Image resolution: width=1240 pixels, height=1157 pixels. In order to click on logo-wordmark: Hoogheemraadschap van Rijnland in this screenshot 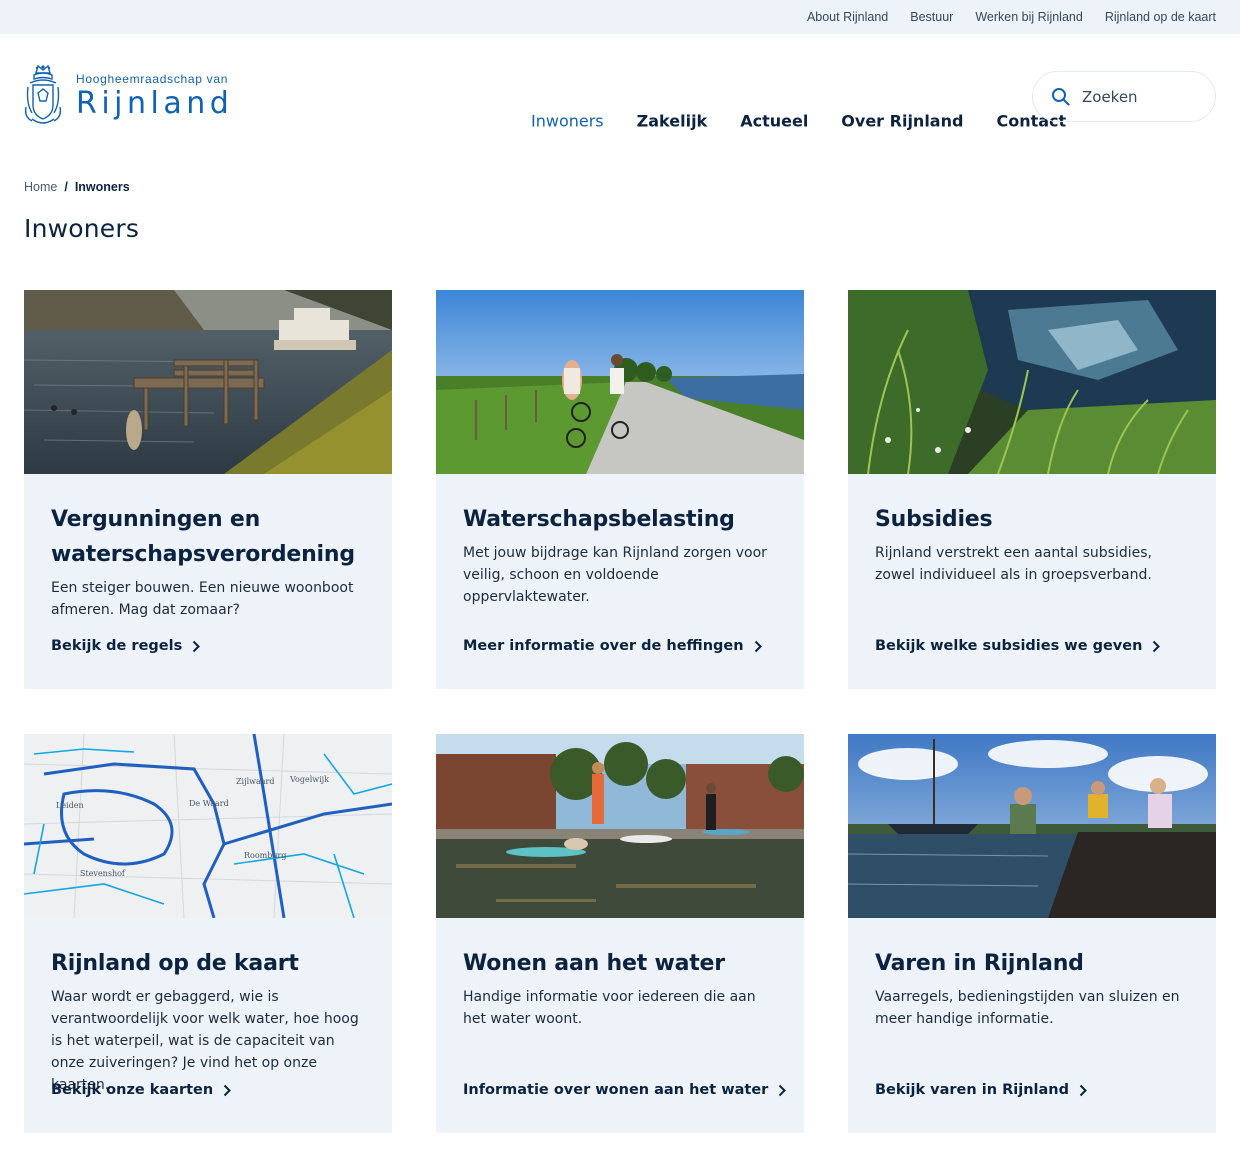, I will do `click(154, 96)`.